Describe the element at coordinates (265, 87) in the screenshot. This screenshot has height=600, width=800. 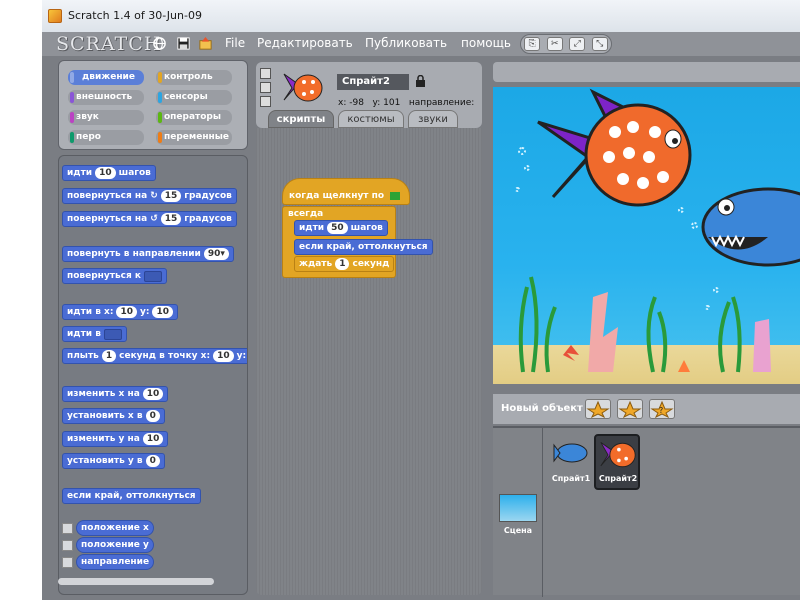
I see `flip-style-button` at that location.